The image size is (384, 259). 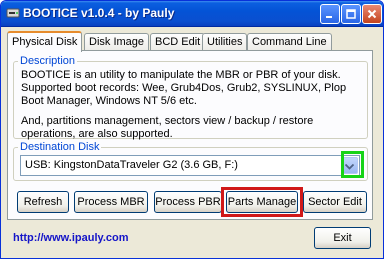 I want to click on close-icon, so click(x=372, y=14).